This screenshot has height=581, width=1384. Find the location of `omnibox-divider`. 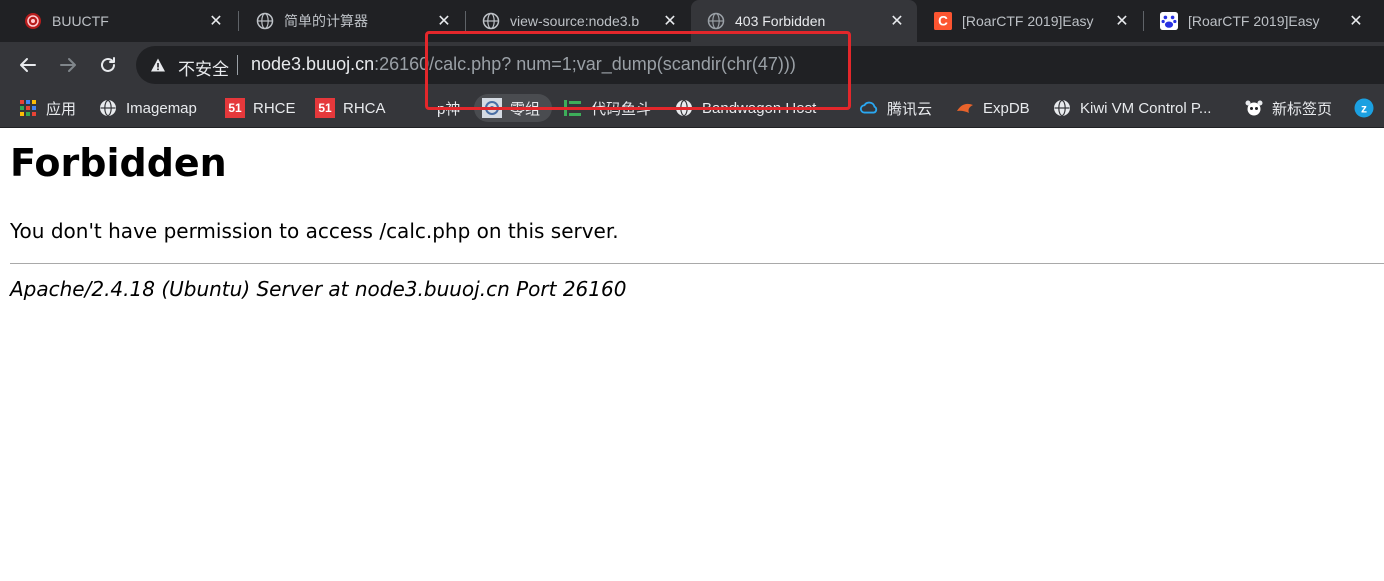

omnibox-divider is located at coordinates (237, 65).